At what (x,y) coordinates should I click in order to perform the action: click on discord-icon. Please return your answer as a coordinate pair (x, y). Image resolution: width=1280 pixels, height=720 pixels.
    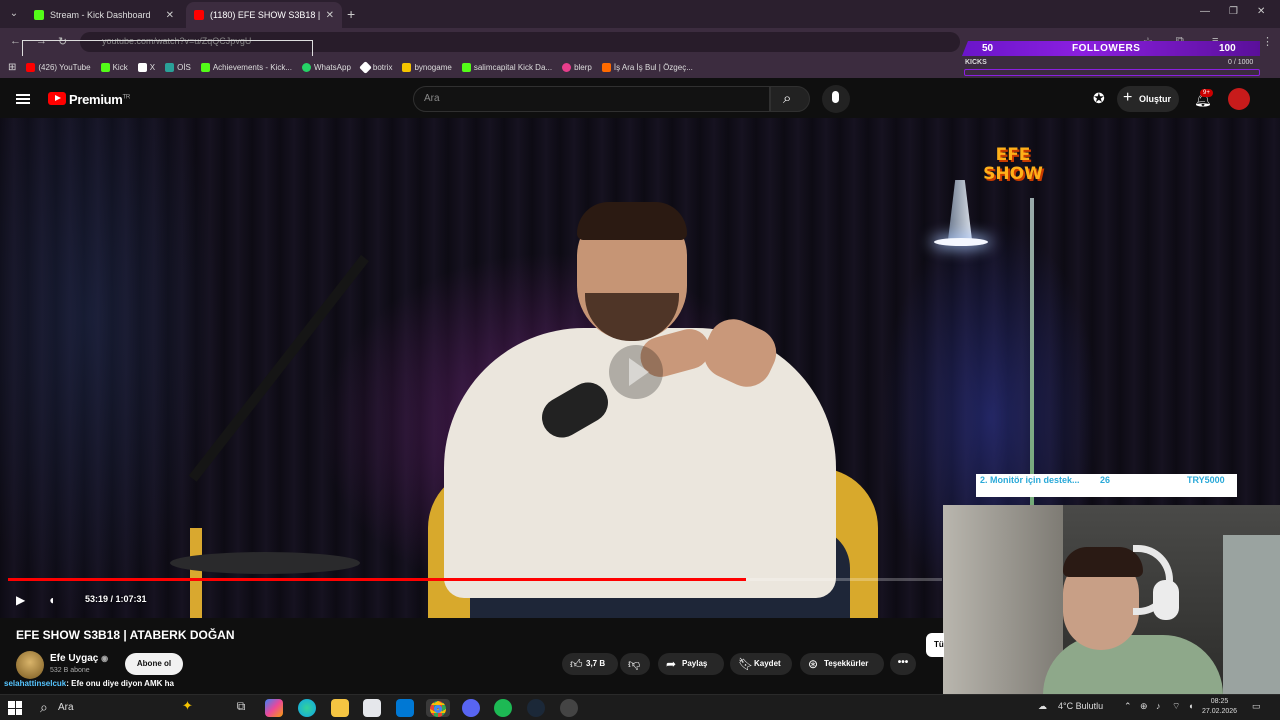
    Looking at the image, I should click on (471, 708).